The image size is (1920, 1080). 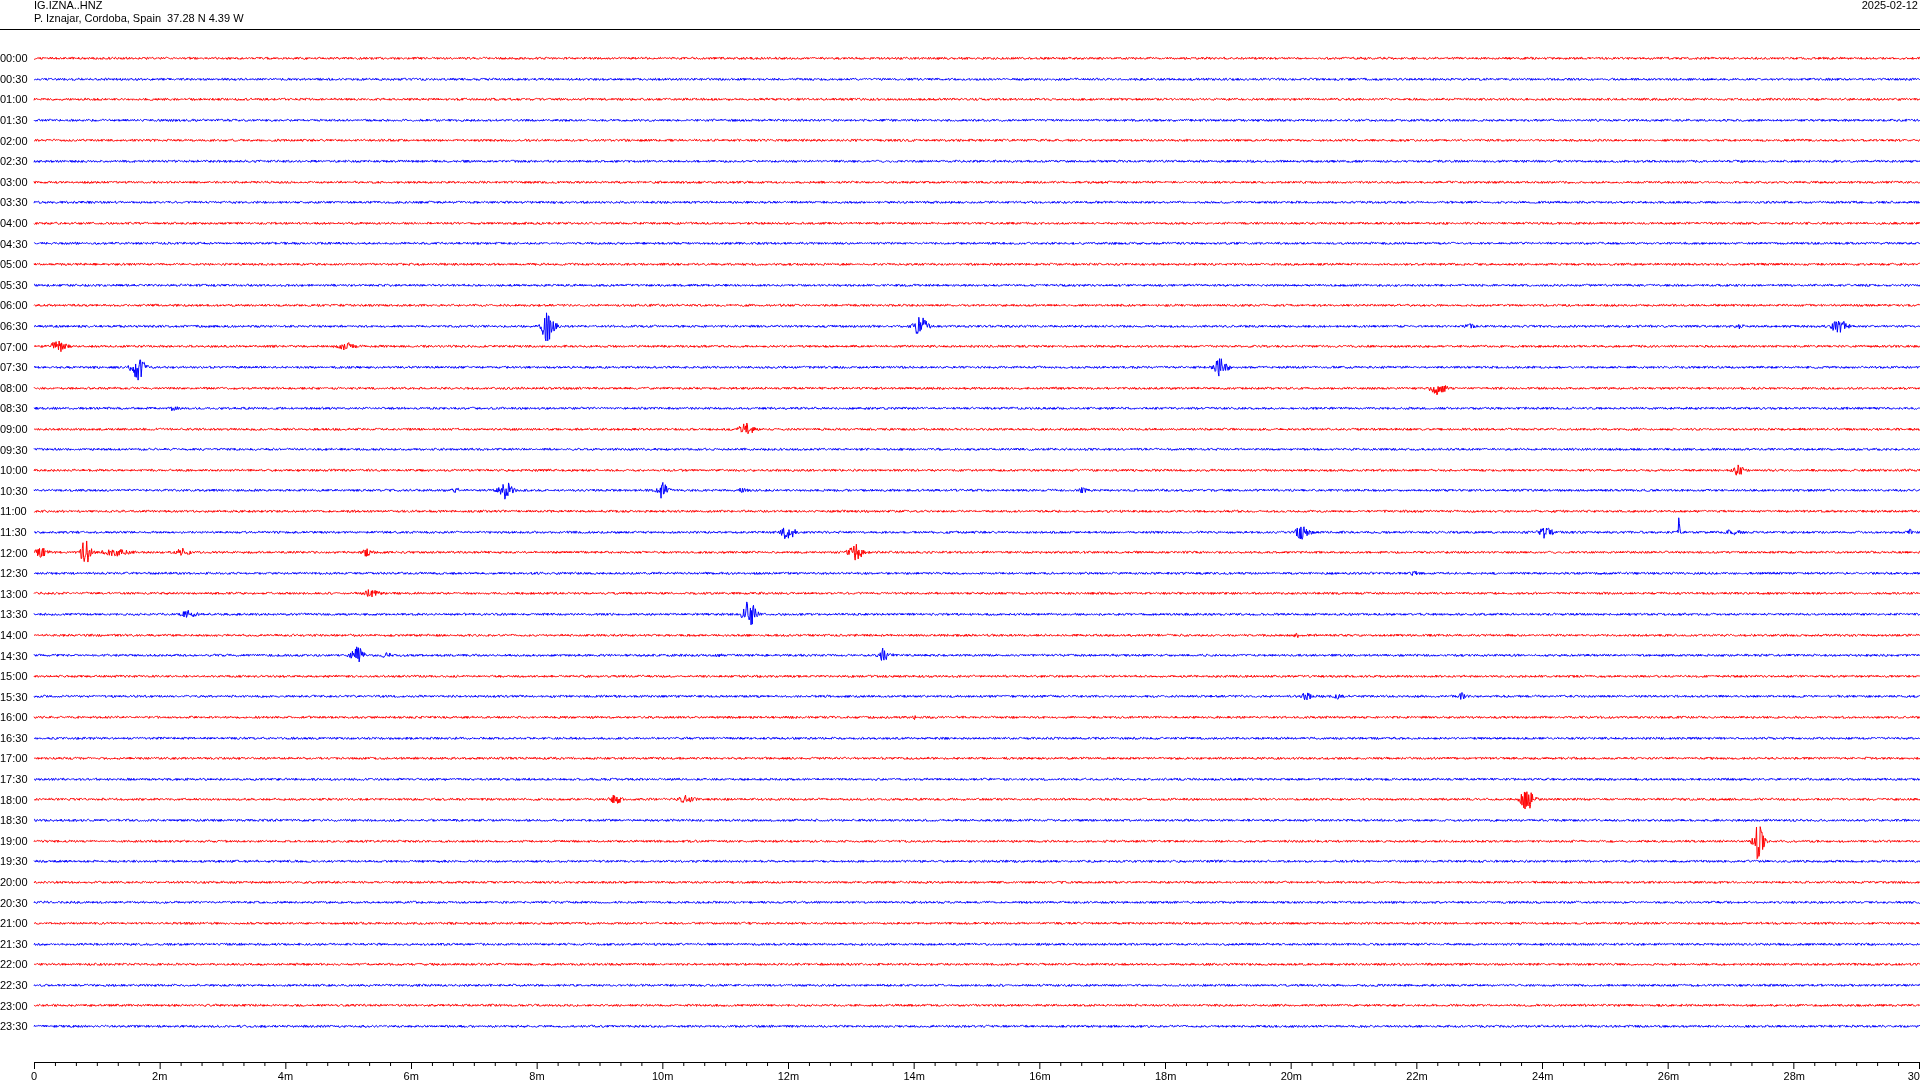 What do you see at coordinates (139, 18) in the screenshot?
I see `station-location: P. Iznajar, Cordoba, Spain 37.28 N 4.39 W` at bounding box center [139, 18].